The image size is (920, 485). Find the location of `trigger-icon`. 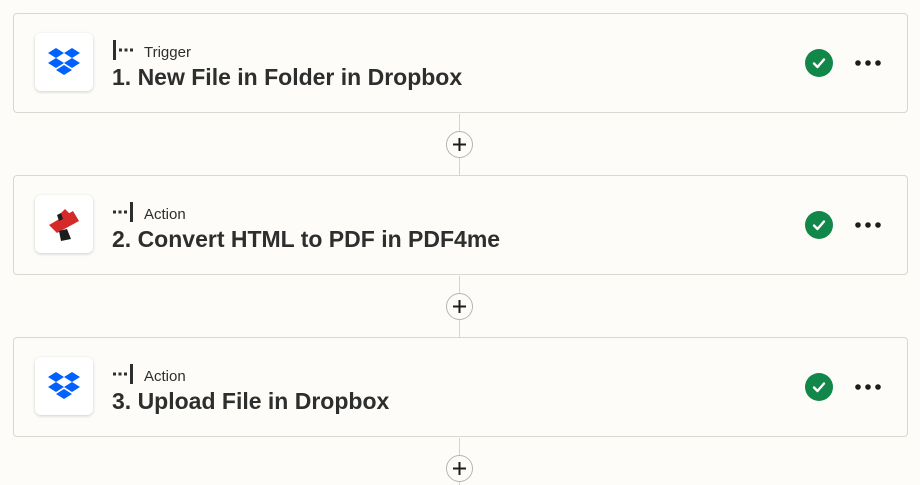

trigger-icon is located at coordinates (123, 52).